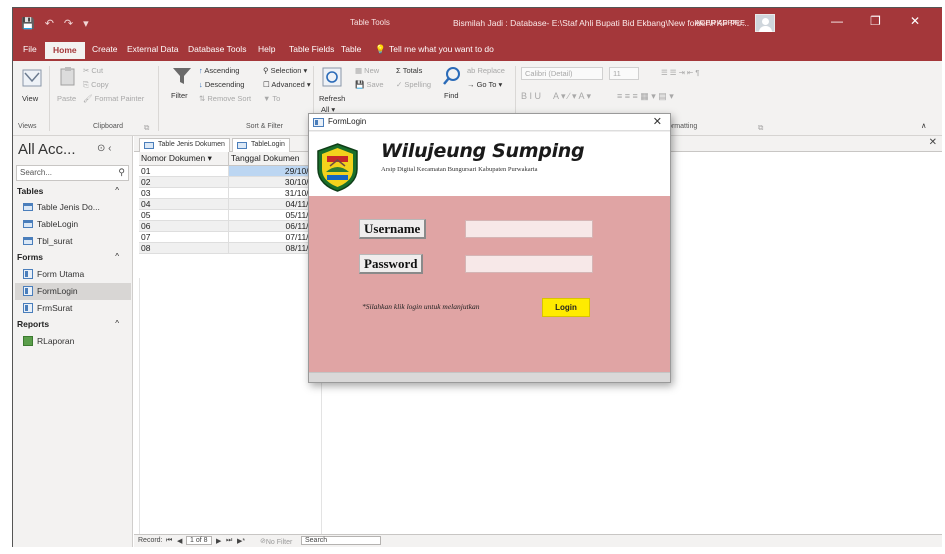 The width and height of the screenshot is (945, 554). I want to click on spelling-button: ✓ Spelling, so click(413, 84).